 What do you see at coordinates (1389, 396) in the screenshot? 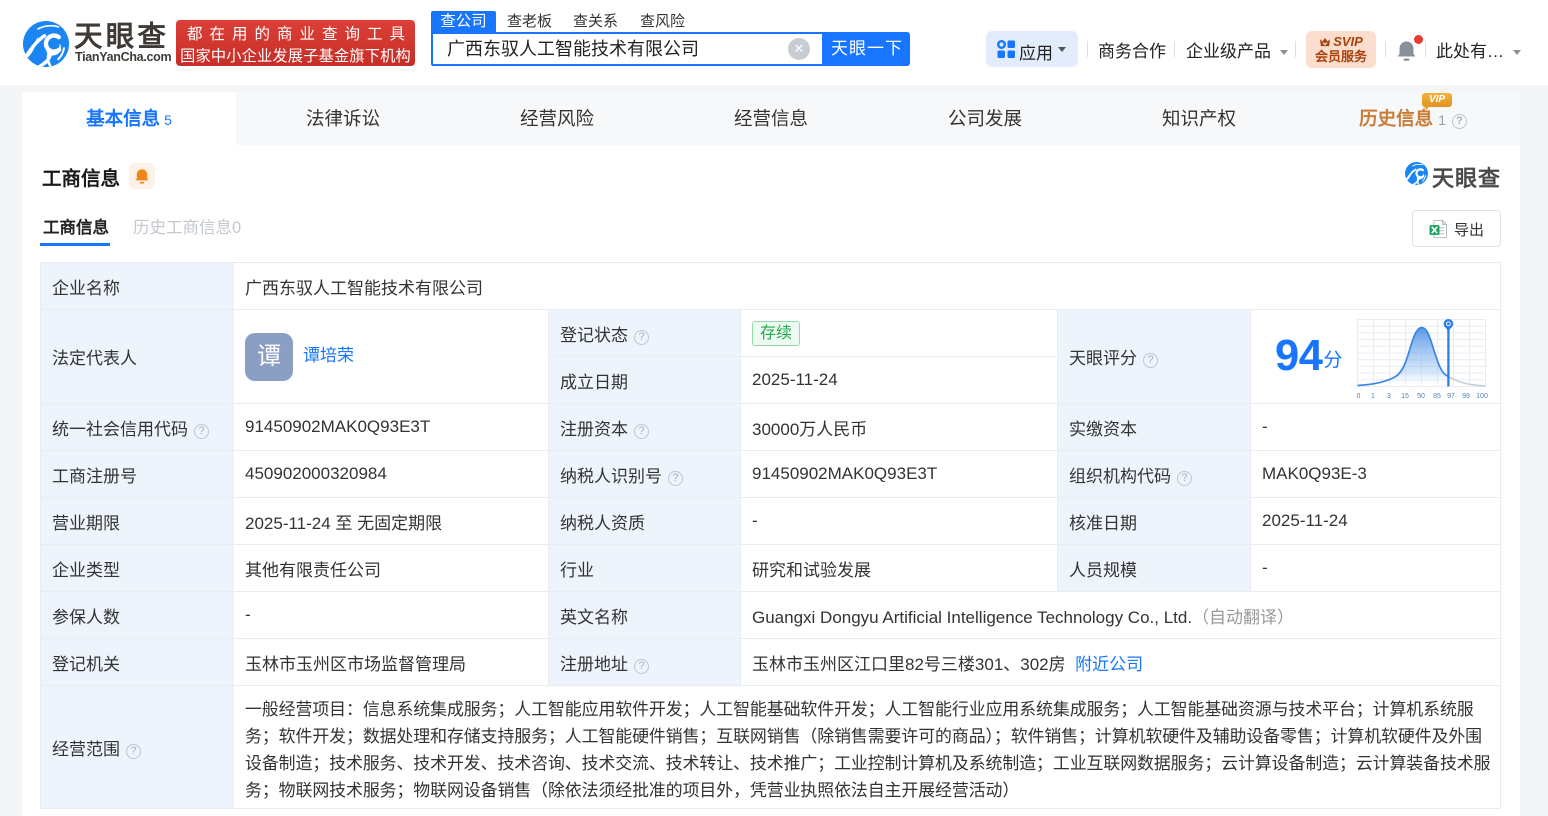
I see `svg-text: 3` at bounding box center [1389, 396].